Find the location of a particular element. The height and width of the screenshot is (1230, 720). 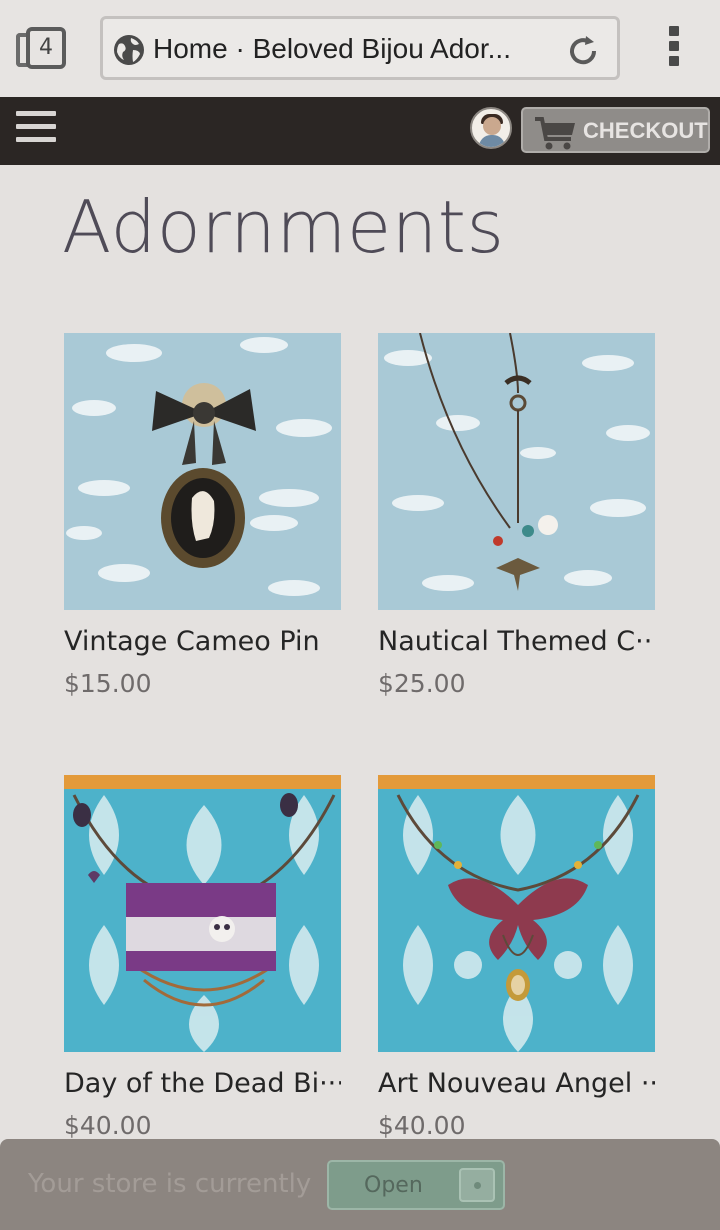

product-card: Art Nouveau Angel ··· $40.00 is located at coordinates (516, 957).